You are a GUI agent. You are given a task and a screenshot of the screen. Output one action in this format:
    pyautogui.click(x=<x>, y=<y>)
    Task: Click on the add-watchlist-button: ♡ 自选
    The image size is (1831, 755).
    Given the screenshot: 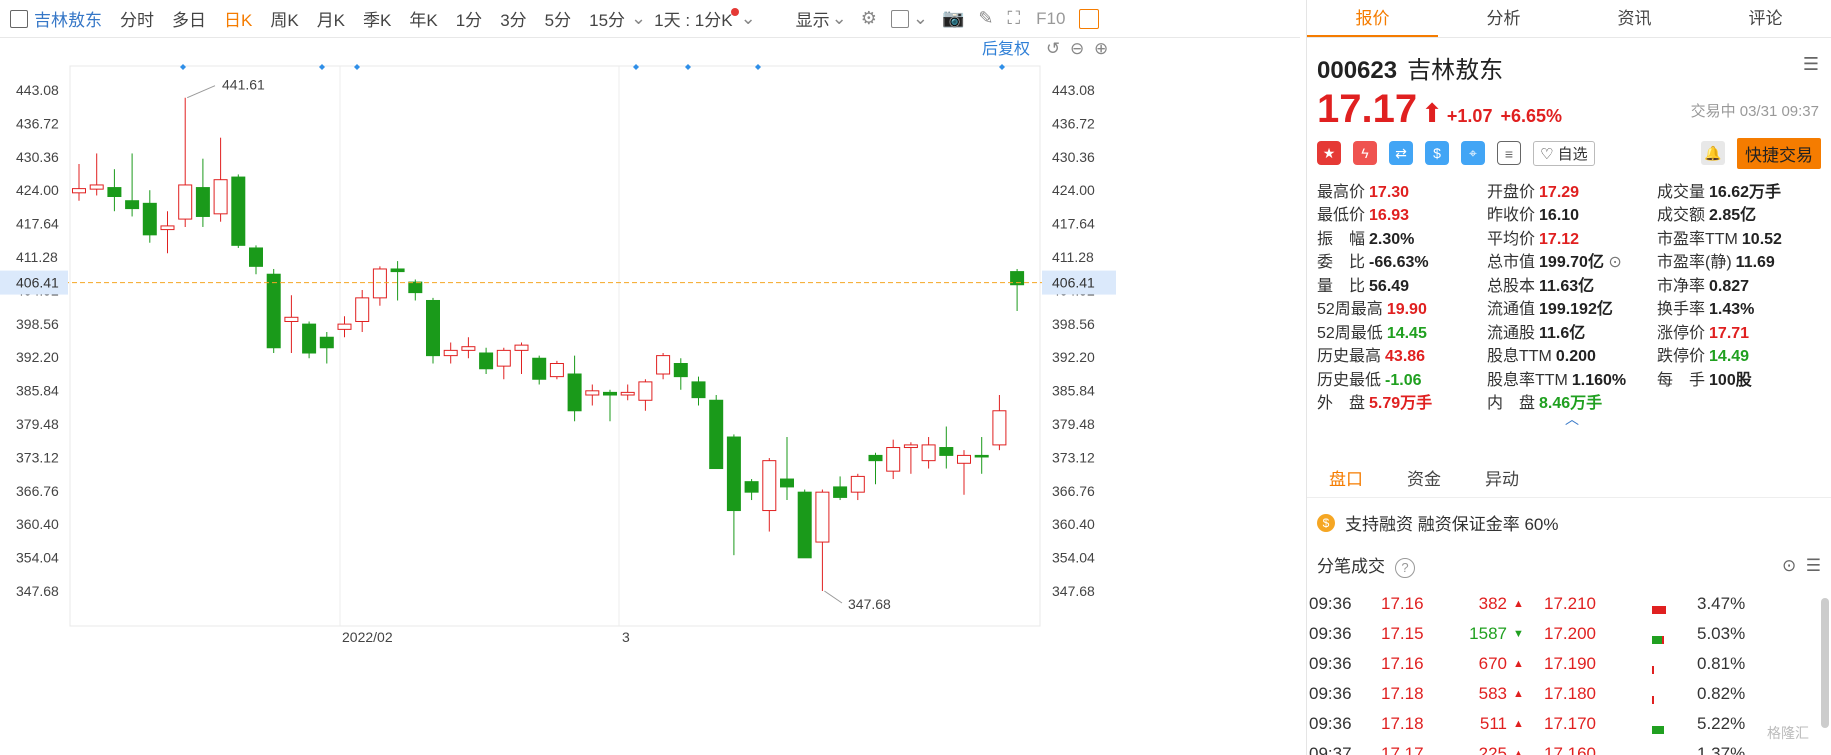 What is the action you would take?
    pyautogui.click(x=1564, y=153)
    